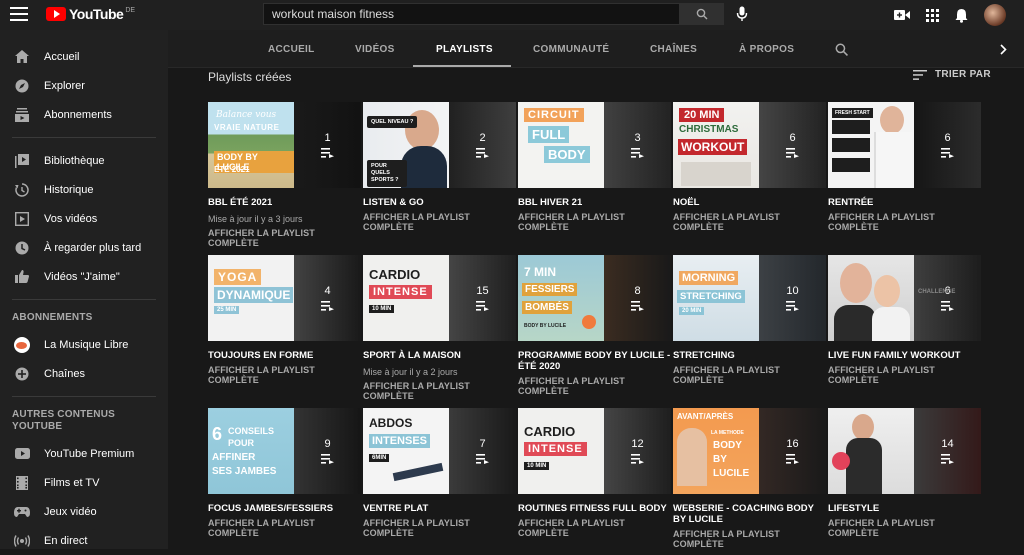 This screenshot has height=555, width=1024. What do you see at coordinates (594, 298) in the screenshot?
I see `playlist-thumbnail: 7 MIN FESSIERS BOMBÉS BODY BY LUCILE 8` at bounding box center [594, 298].